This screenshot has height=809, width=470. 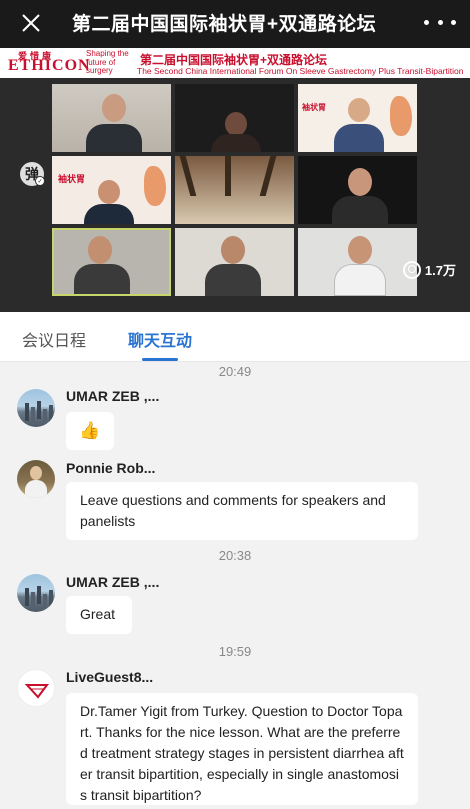 What do you see at coordinates (36, 691) in the screenshot?
I see `guest-logo-icon` at bounding box center [36, 691].